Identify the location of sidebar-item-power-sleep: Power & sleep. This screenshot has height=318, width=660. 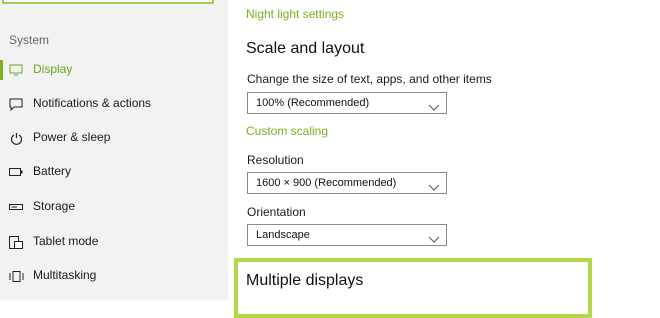
(114, 138).